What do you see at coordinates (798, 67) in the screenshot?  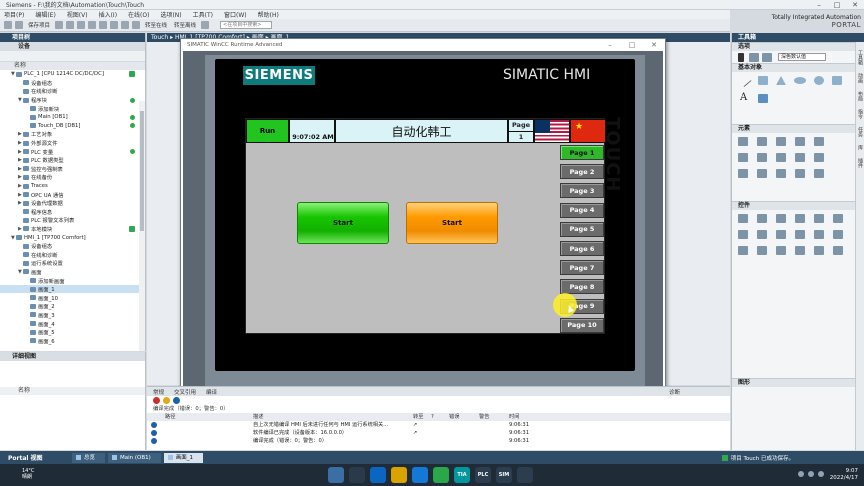 I see `basic-objects-section: 基本对象` at bounding box center [798, 67].